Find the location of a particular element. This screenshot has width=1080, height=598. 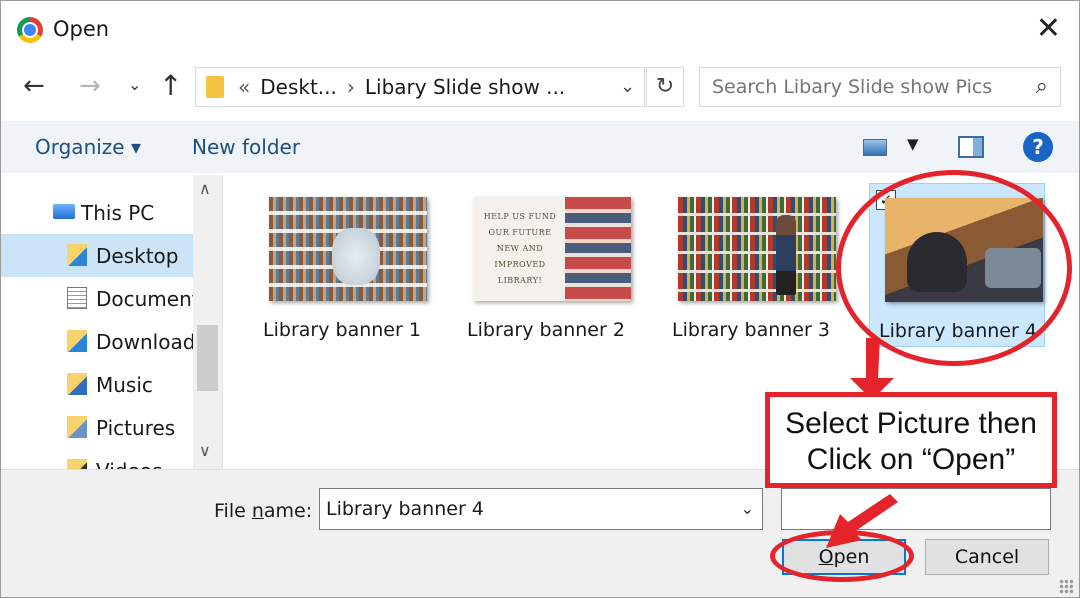

file-name-label-part: File is located at coordinates (233, 511).